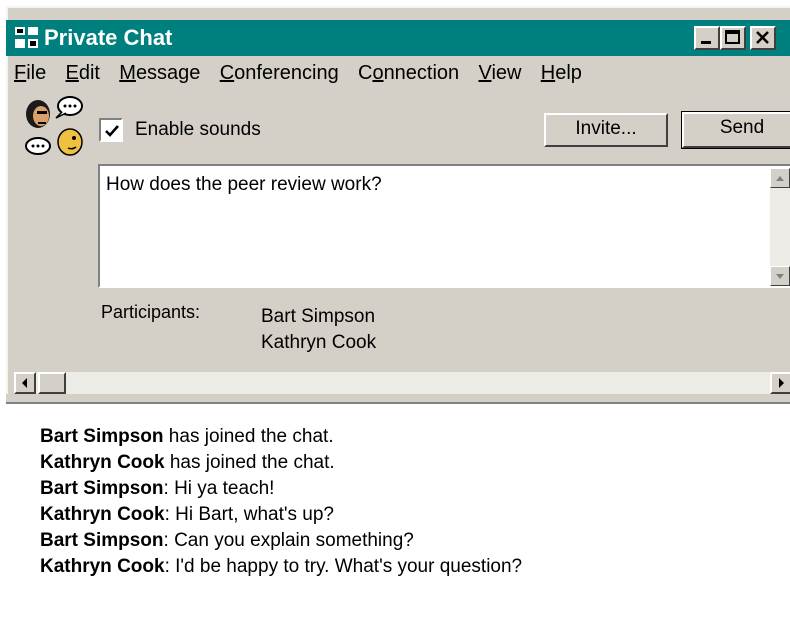  I want to click on minimize-button, so click(707, 38).